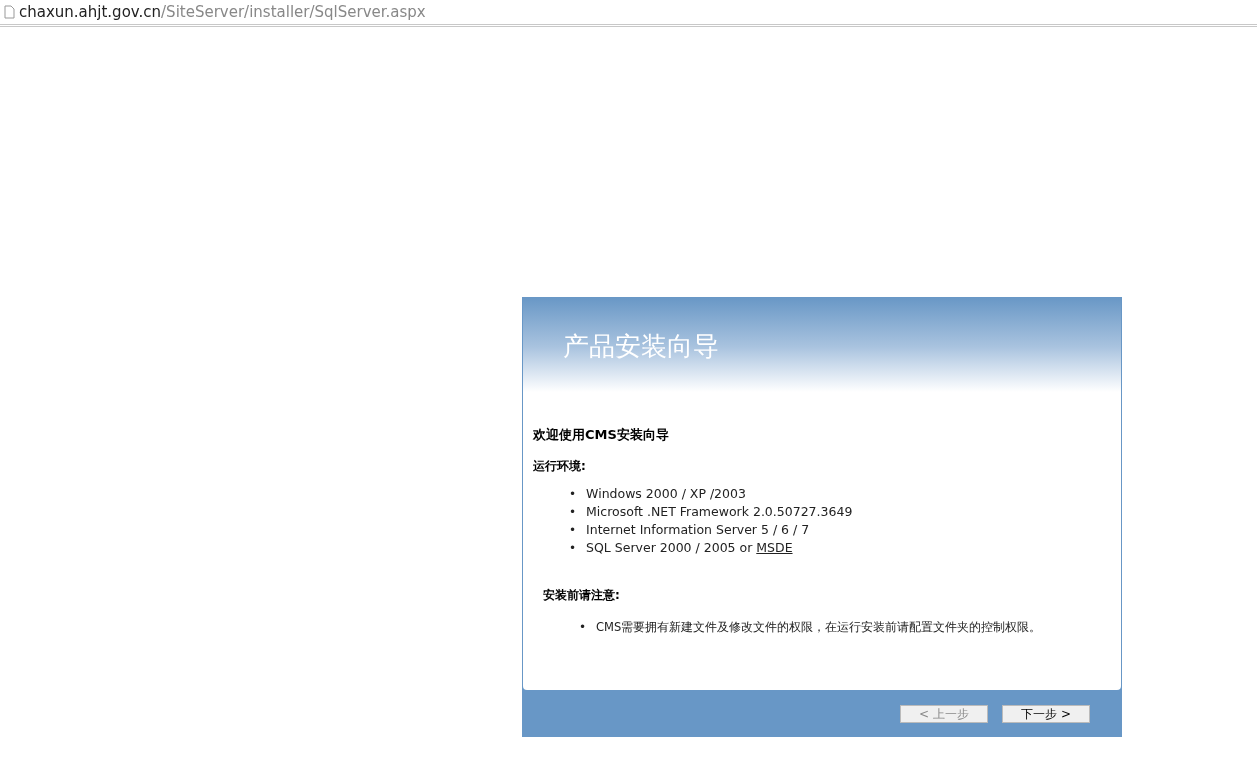 The image size is (1257, 757). What do you see at coordinates (819, 627) in the screenshot?
I see `note-item: CMS需要拥有新建文件及修改文件的权限，在运行安装前请配置文件夹的控制权限。` at bounding box center [819, 627].